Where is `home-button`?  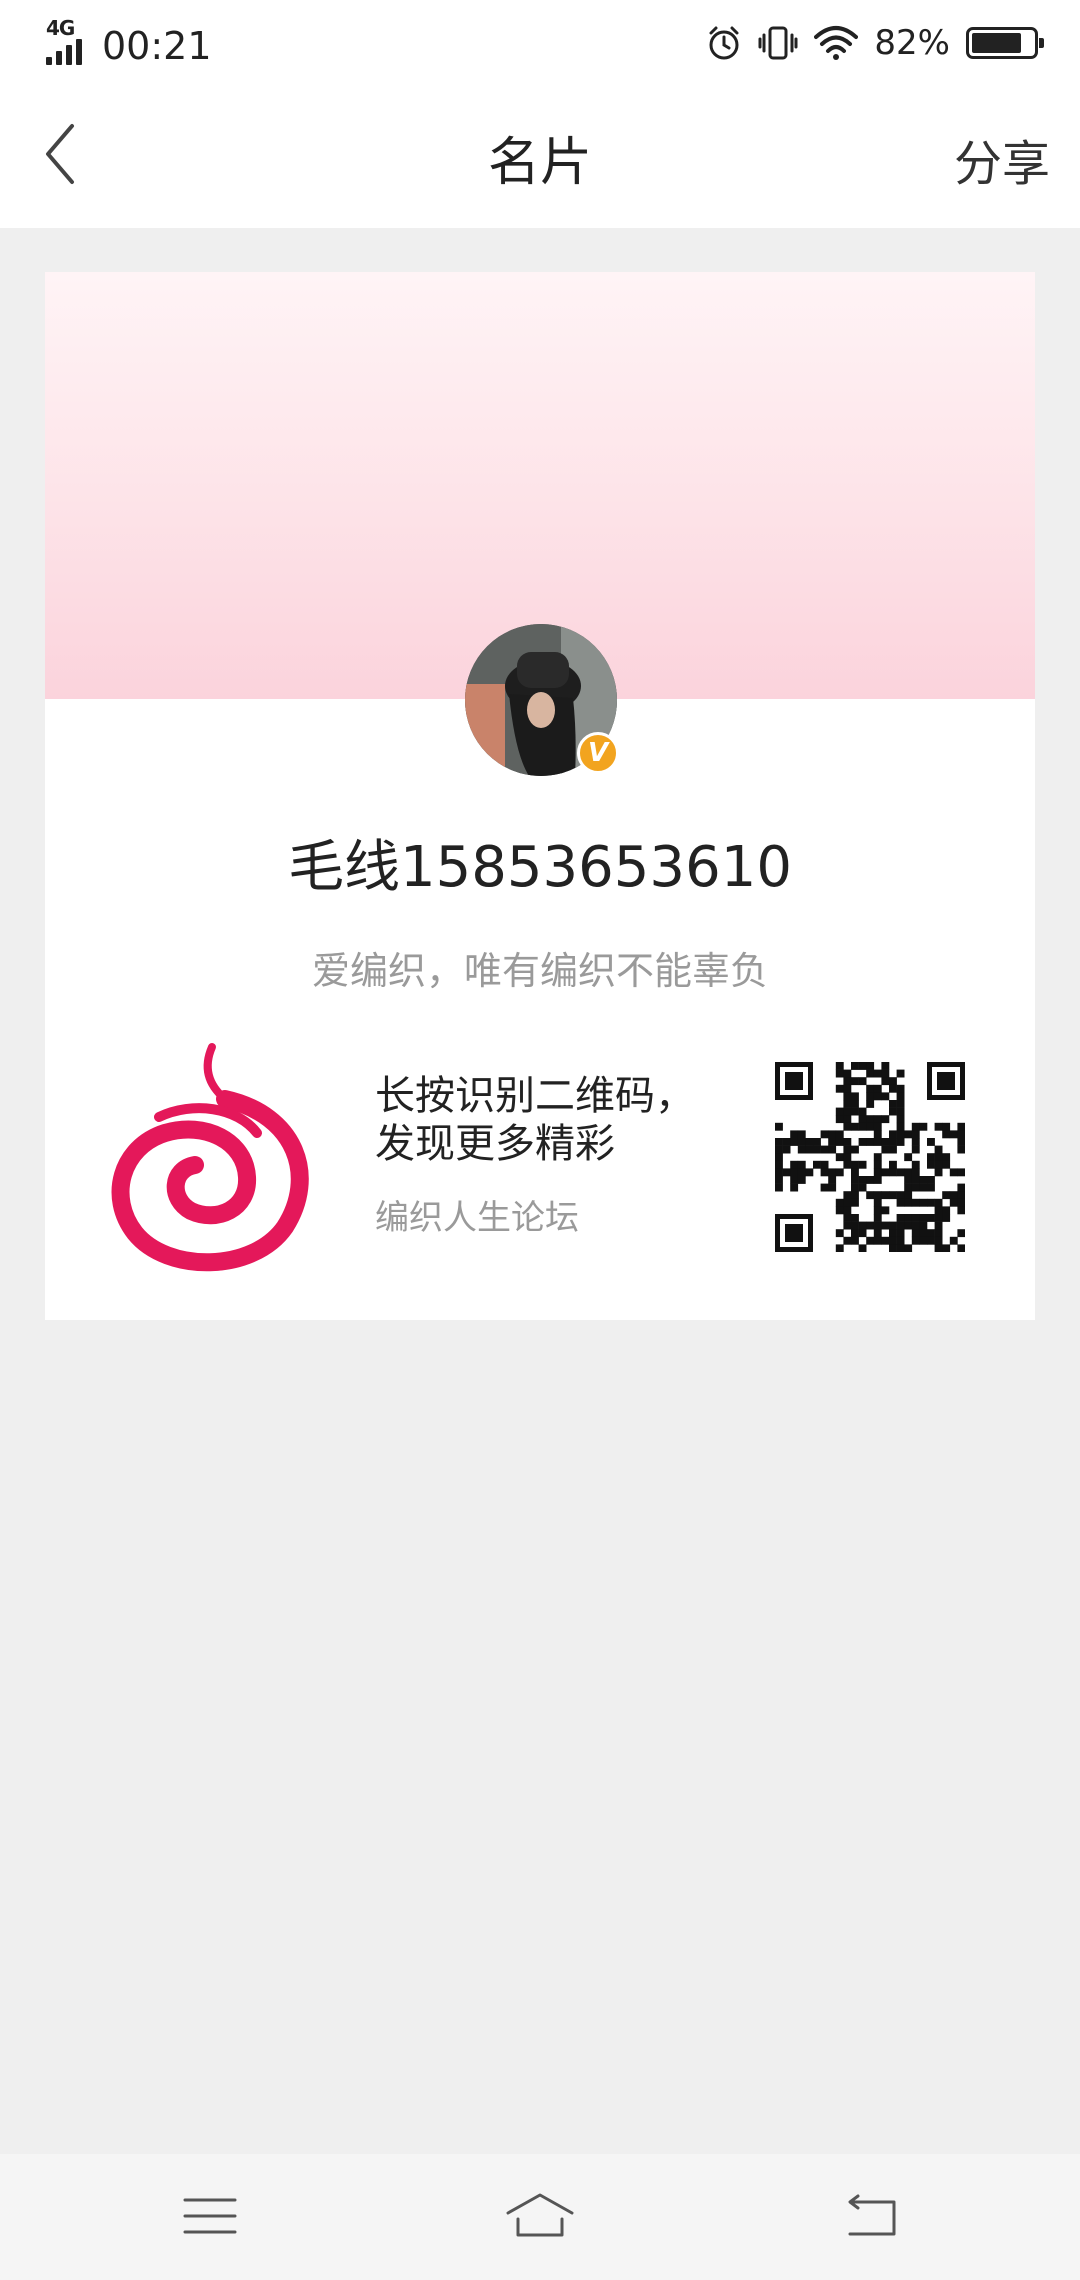
home-button is located at coordinates (540, 2216).